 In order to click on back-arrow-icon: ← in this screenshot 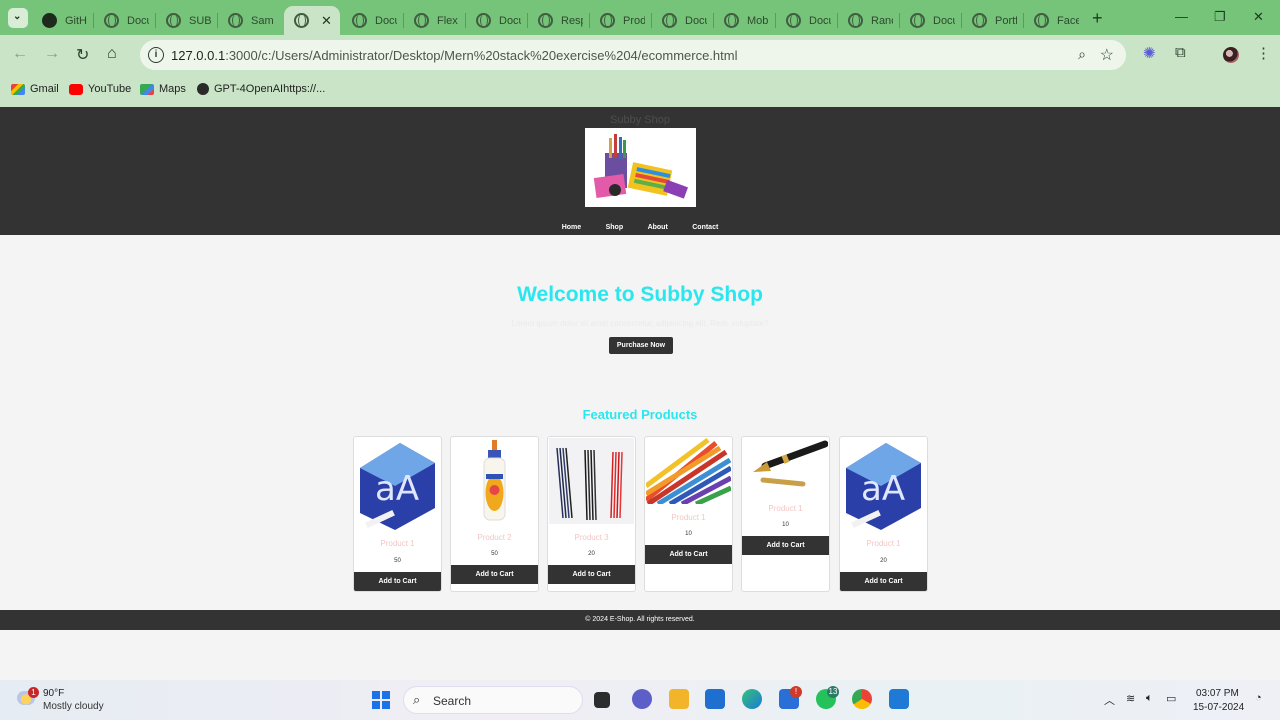, I will do `click(20, 54)`.